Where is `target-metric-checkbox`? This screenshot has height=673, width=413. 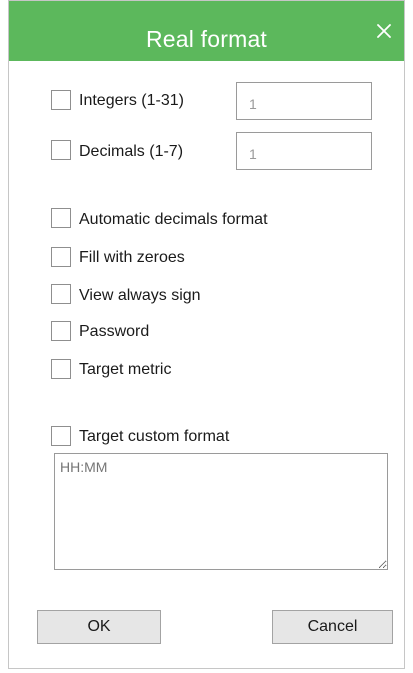
target-metric-checkbox is located at coordinates (61, 369).